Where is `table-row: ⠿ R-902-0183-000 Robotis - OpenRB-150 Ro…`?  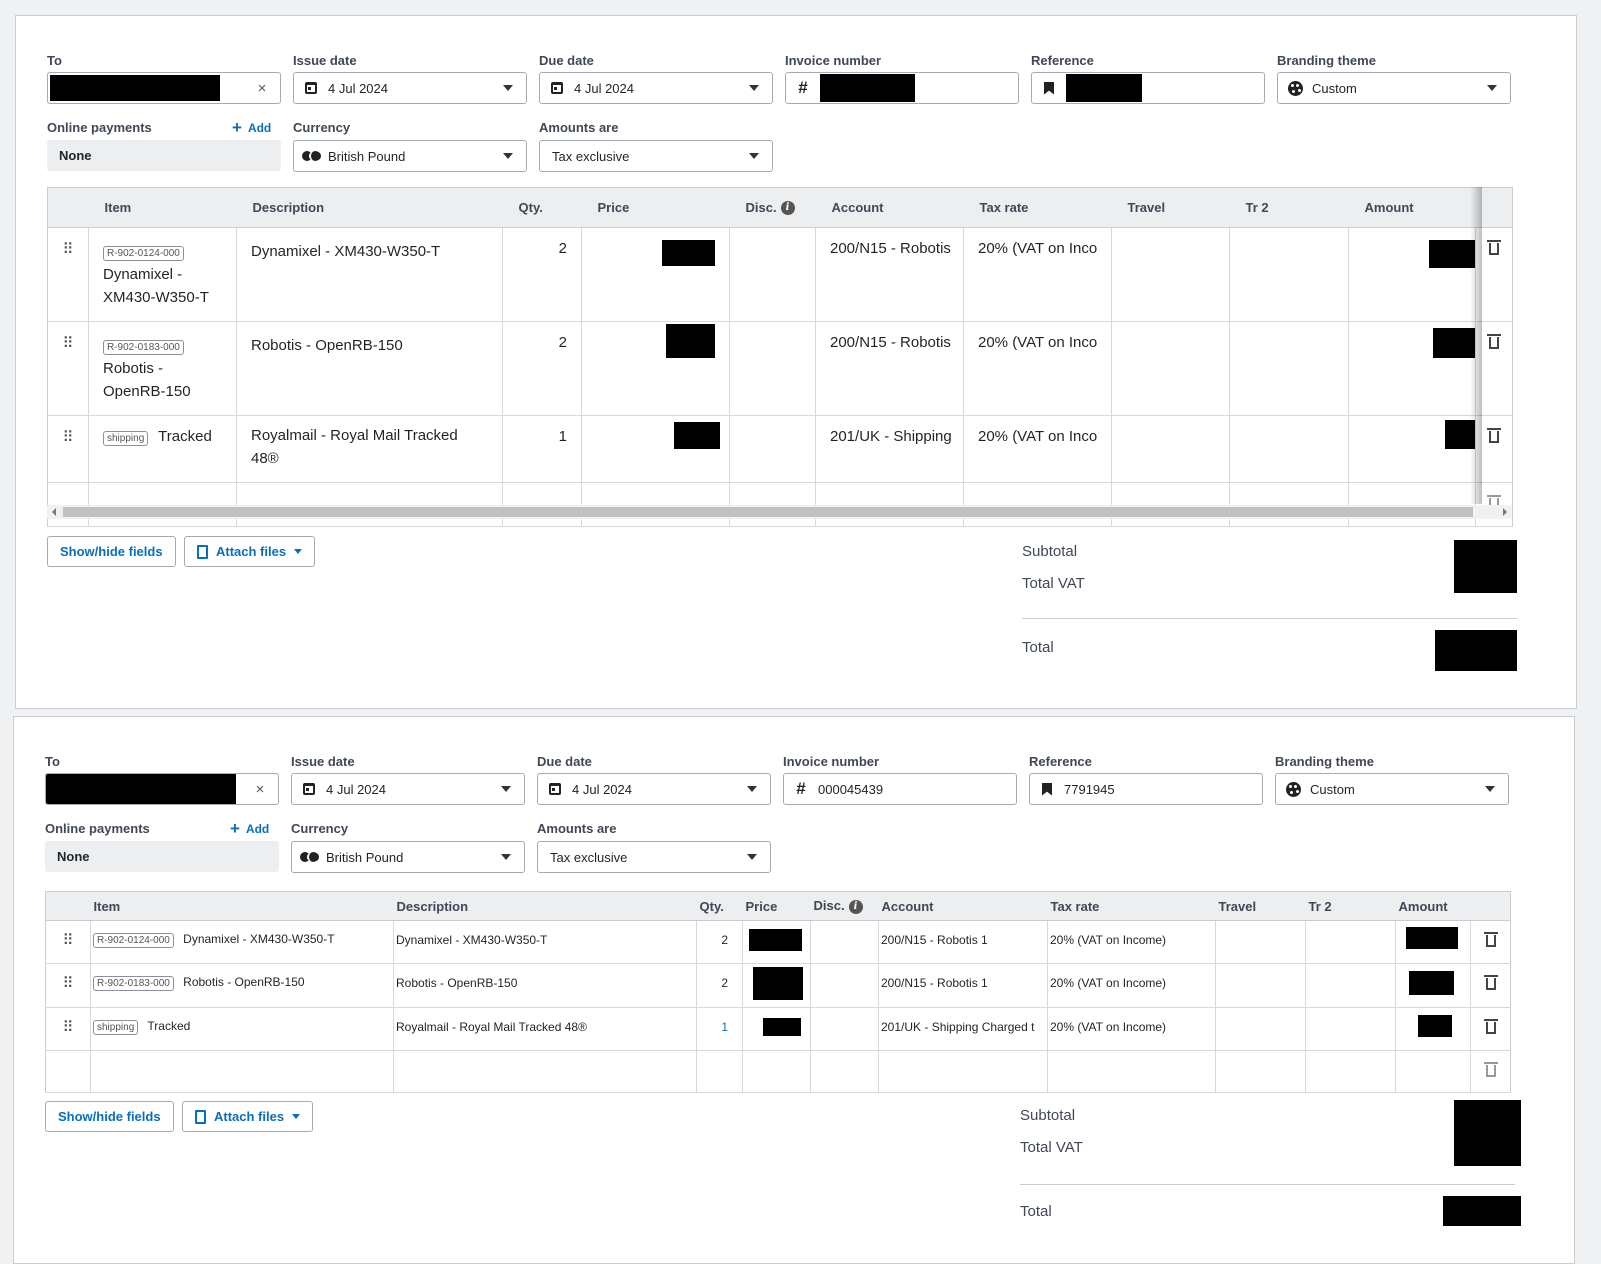
table-row: ⠿ R-902-0183-000 Robotis - OpenRB-150 Ro… is located at coordinates (778, 985).